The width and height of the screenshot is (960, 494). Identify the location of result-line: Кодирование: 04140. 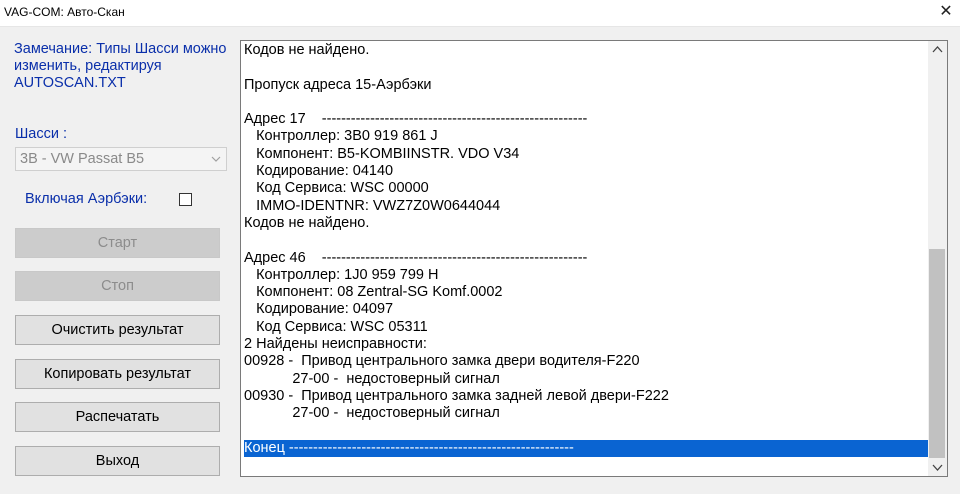
(586, 171).